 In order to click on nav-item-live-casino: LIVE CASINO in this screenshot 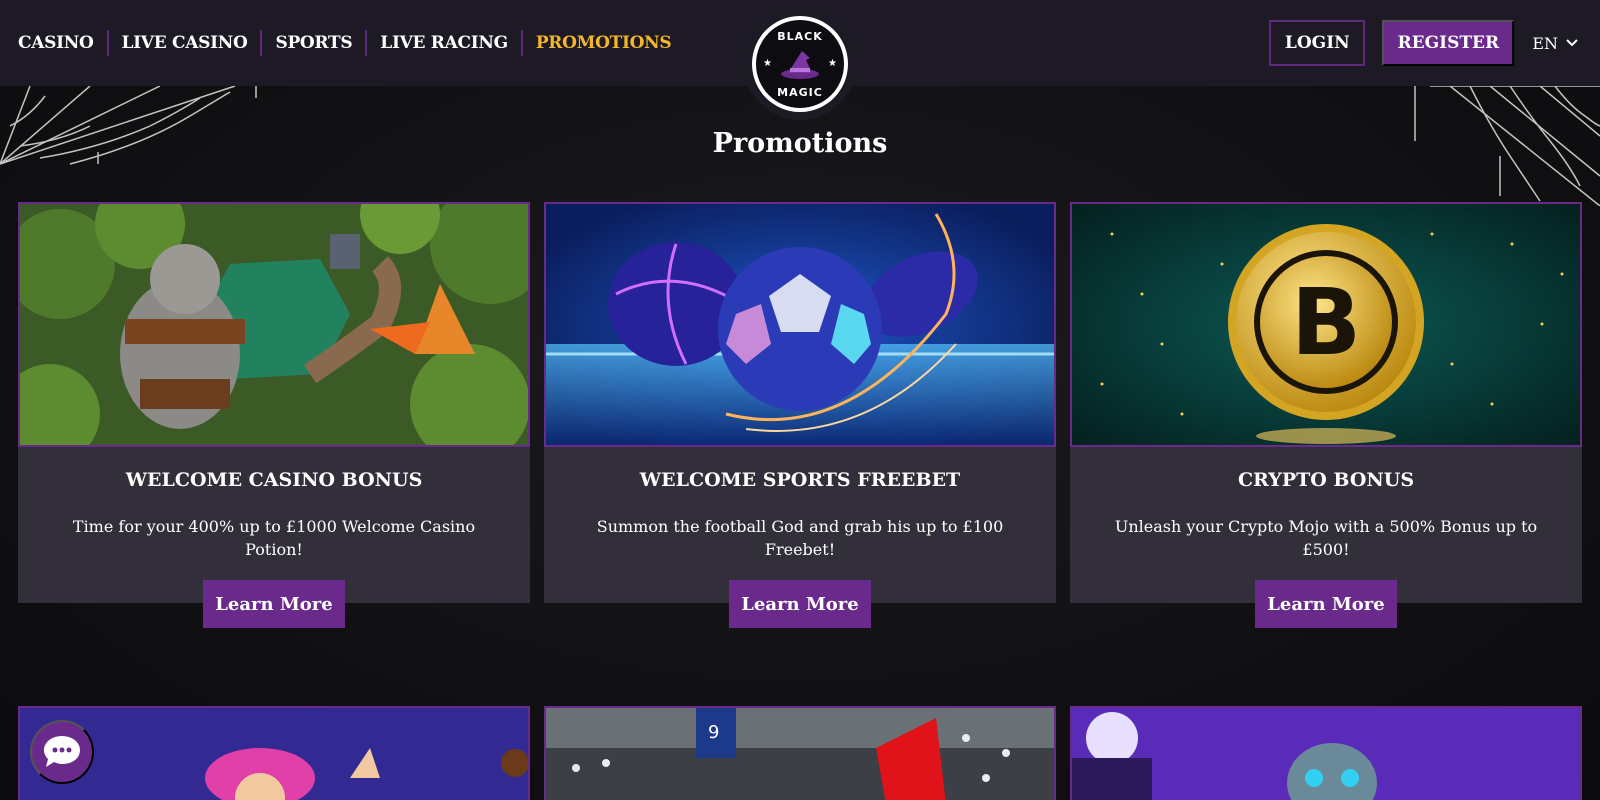, I will do `click(185, 43)`.